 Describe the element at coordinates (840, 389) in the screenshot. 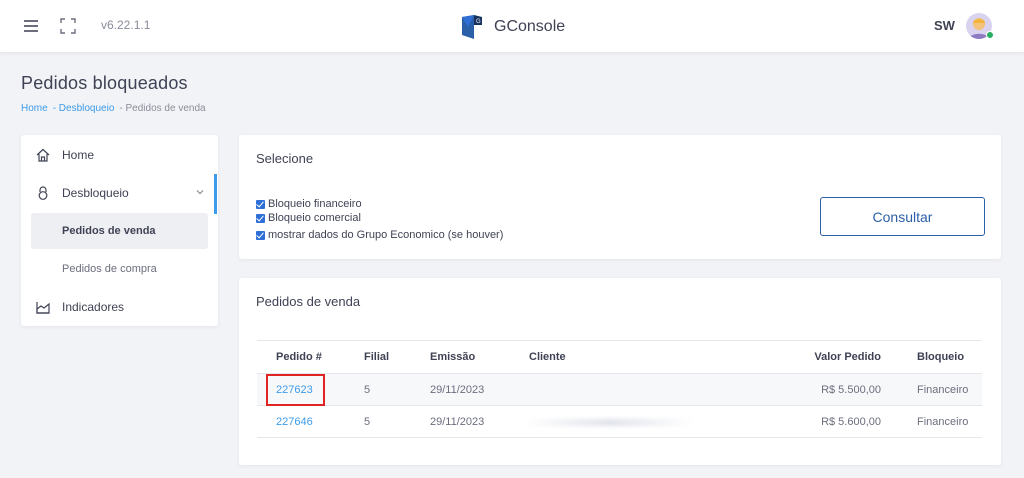

I see `cell-valor: R$ 5.500,00` at that location.